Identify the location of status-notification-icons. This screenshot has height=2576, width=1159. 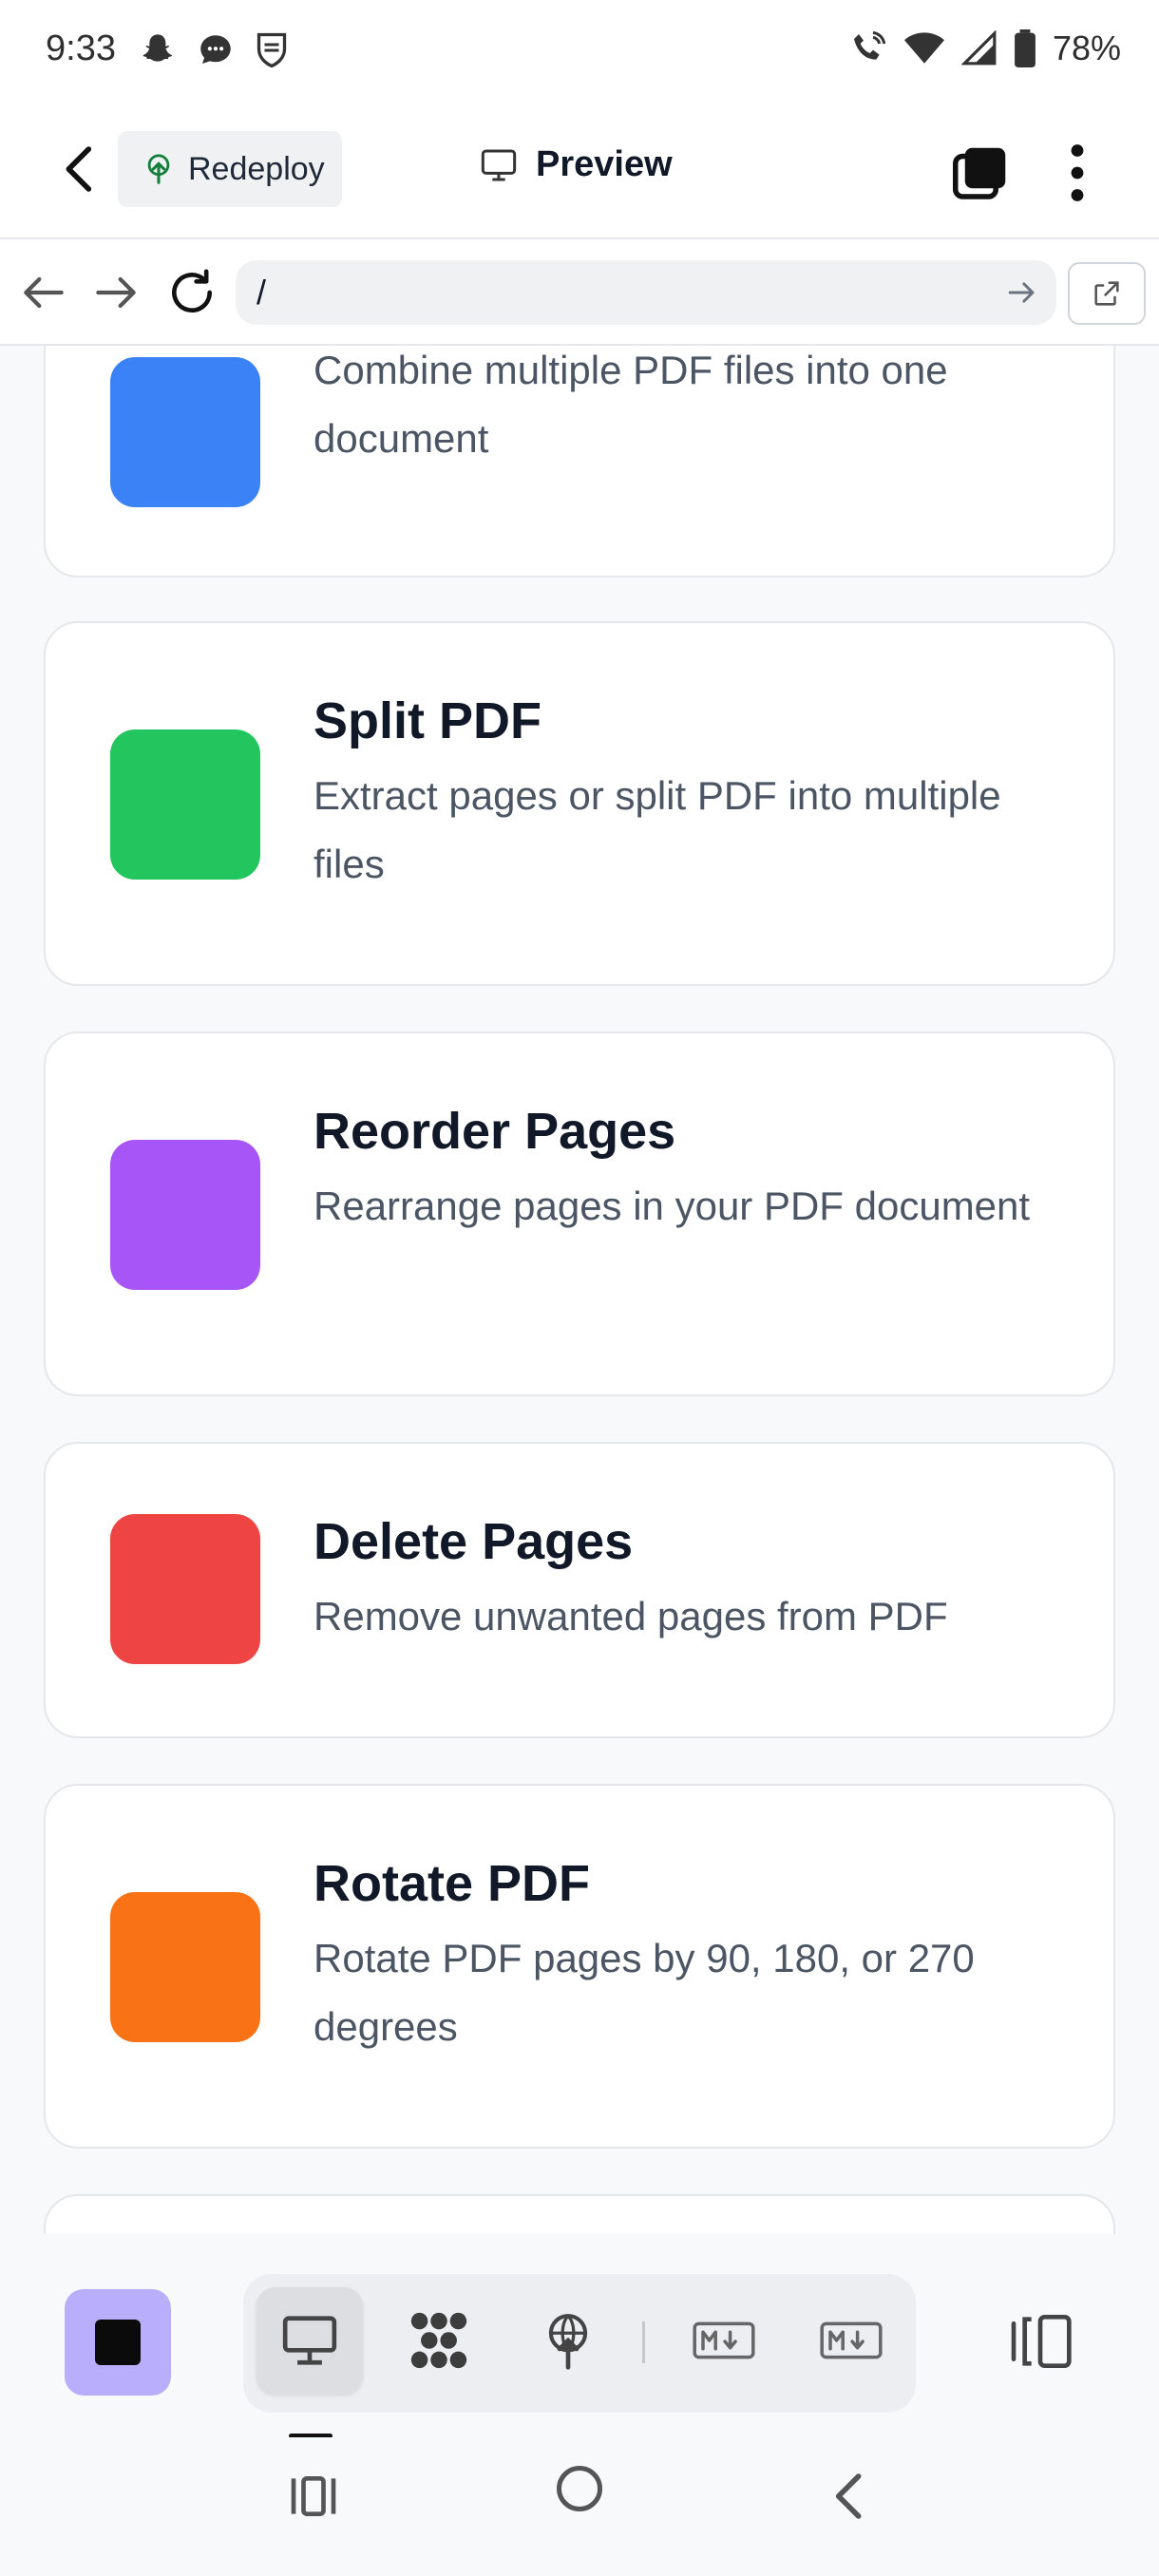
(214, 50).